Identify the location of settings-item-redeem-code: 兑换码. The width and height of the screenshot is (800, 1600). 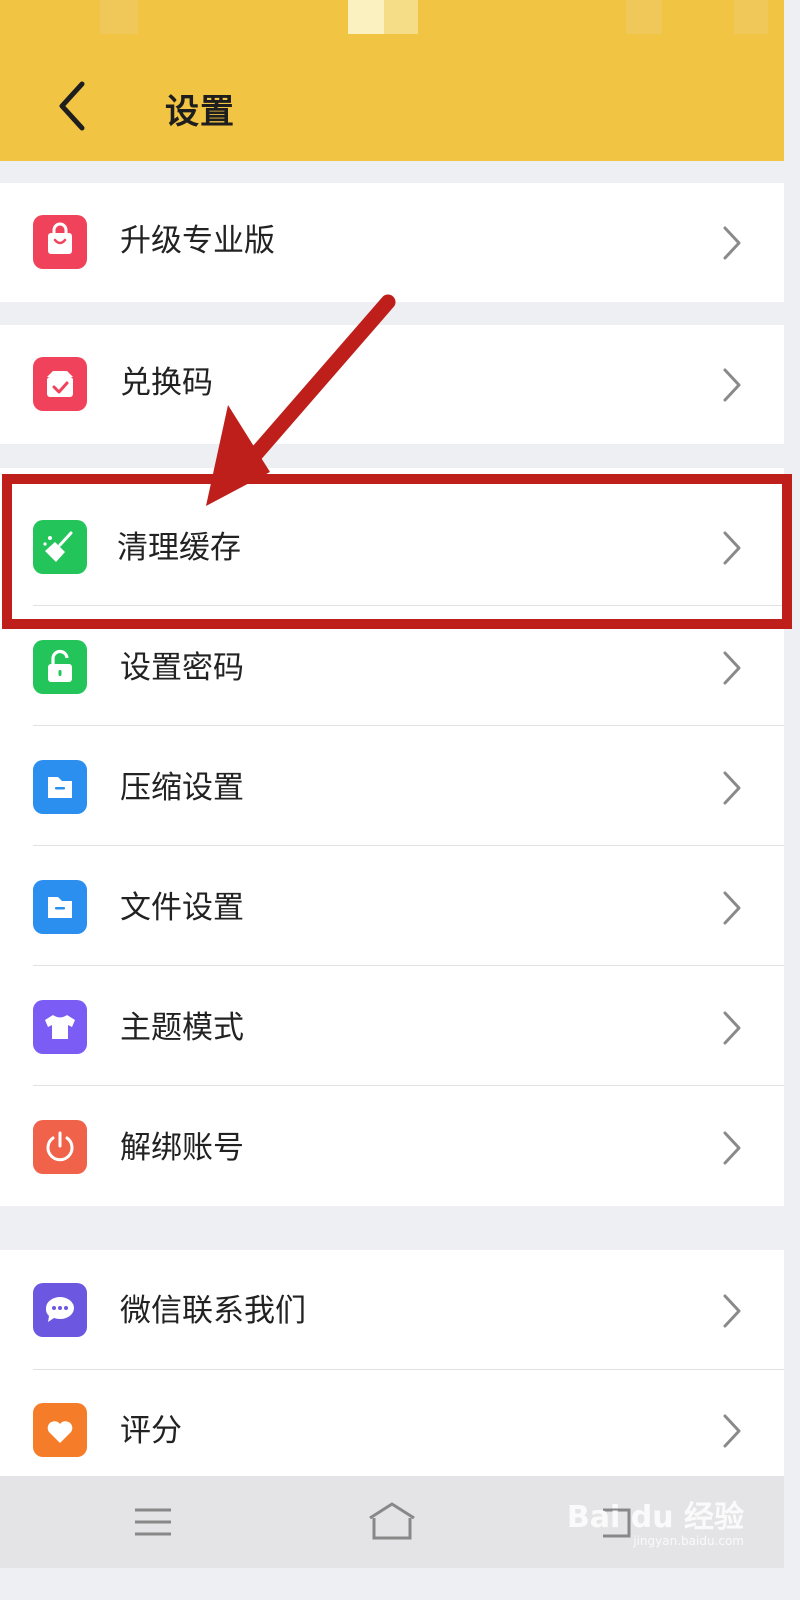
(392, 384).